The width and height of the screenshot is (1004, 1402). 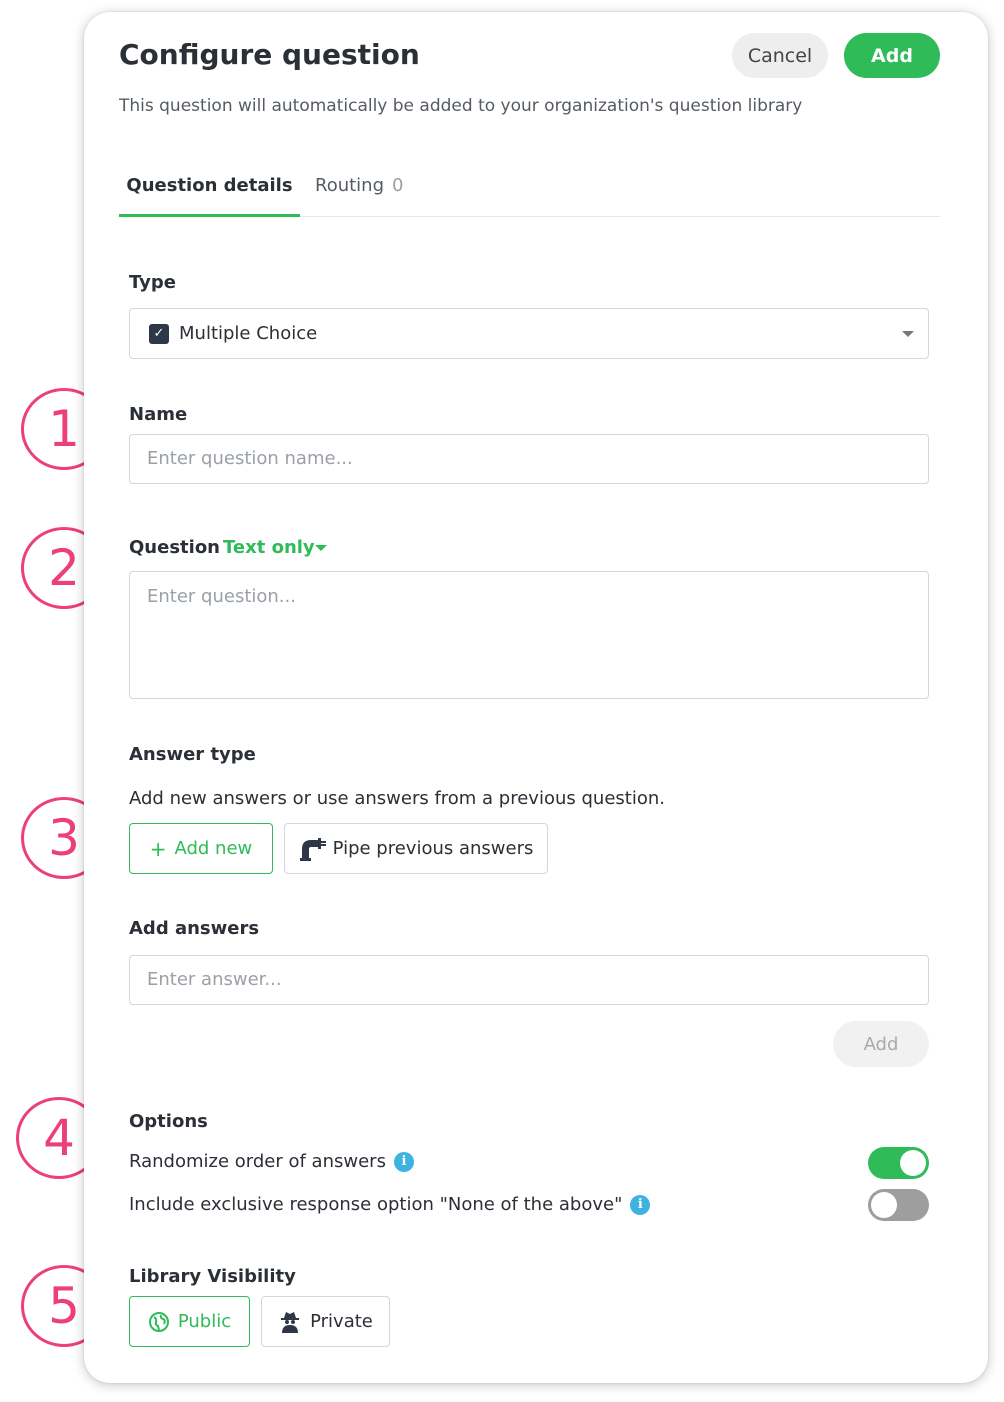 I want to click on add-new-button: + Add new, so click(x=201, y=848).